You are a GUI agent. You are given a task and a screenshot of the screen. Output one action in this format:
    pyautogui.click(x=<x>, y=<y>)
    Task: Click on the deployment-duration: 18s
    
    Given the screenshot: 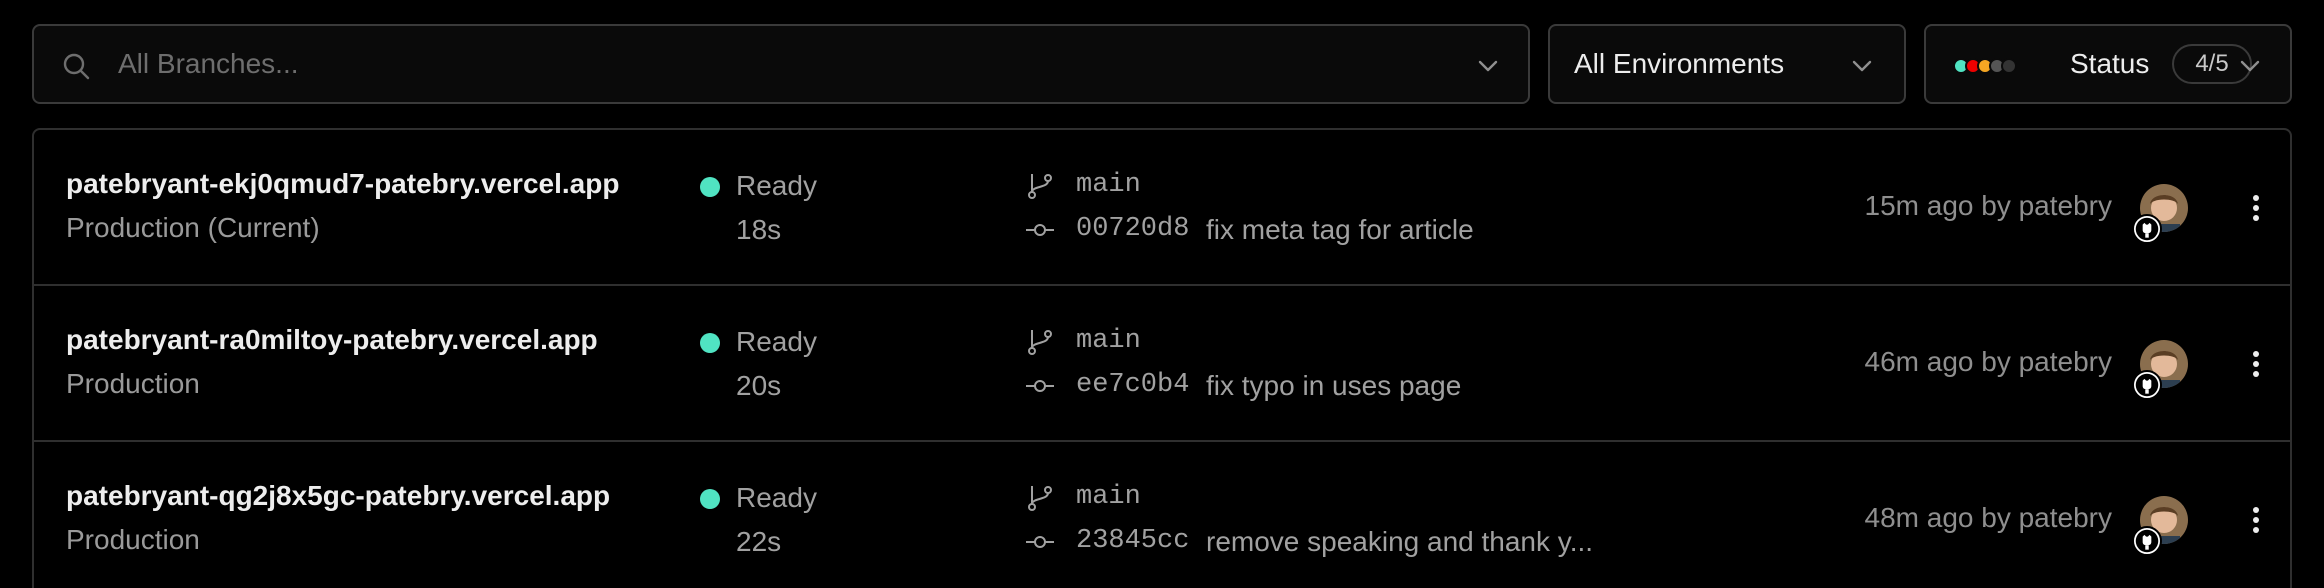 What is the action you would take?
    pyautogui.click(x=759, y=229)
    